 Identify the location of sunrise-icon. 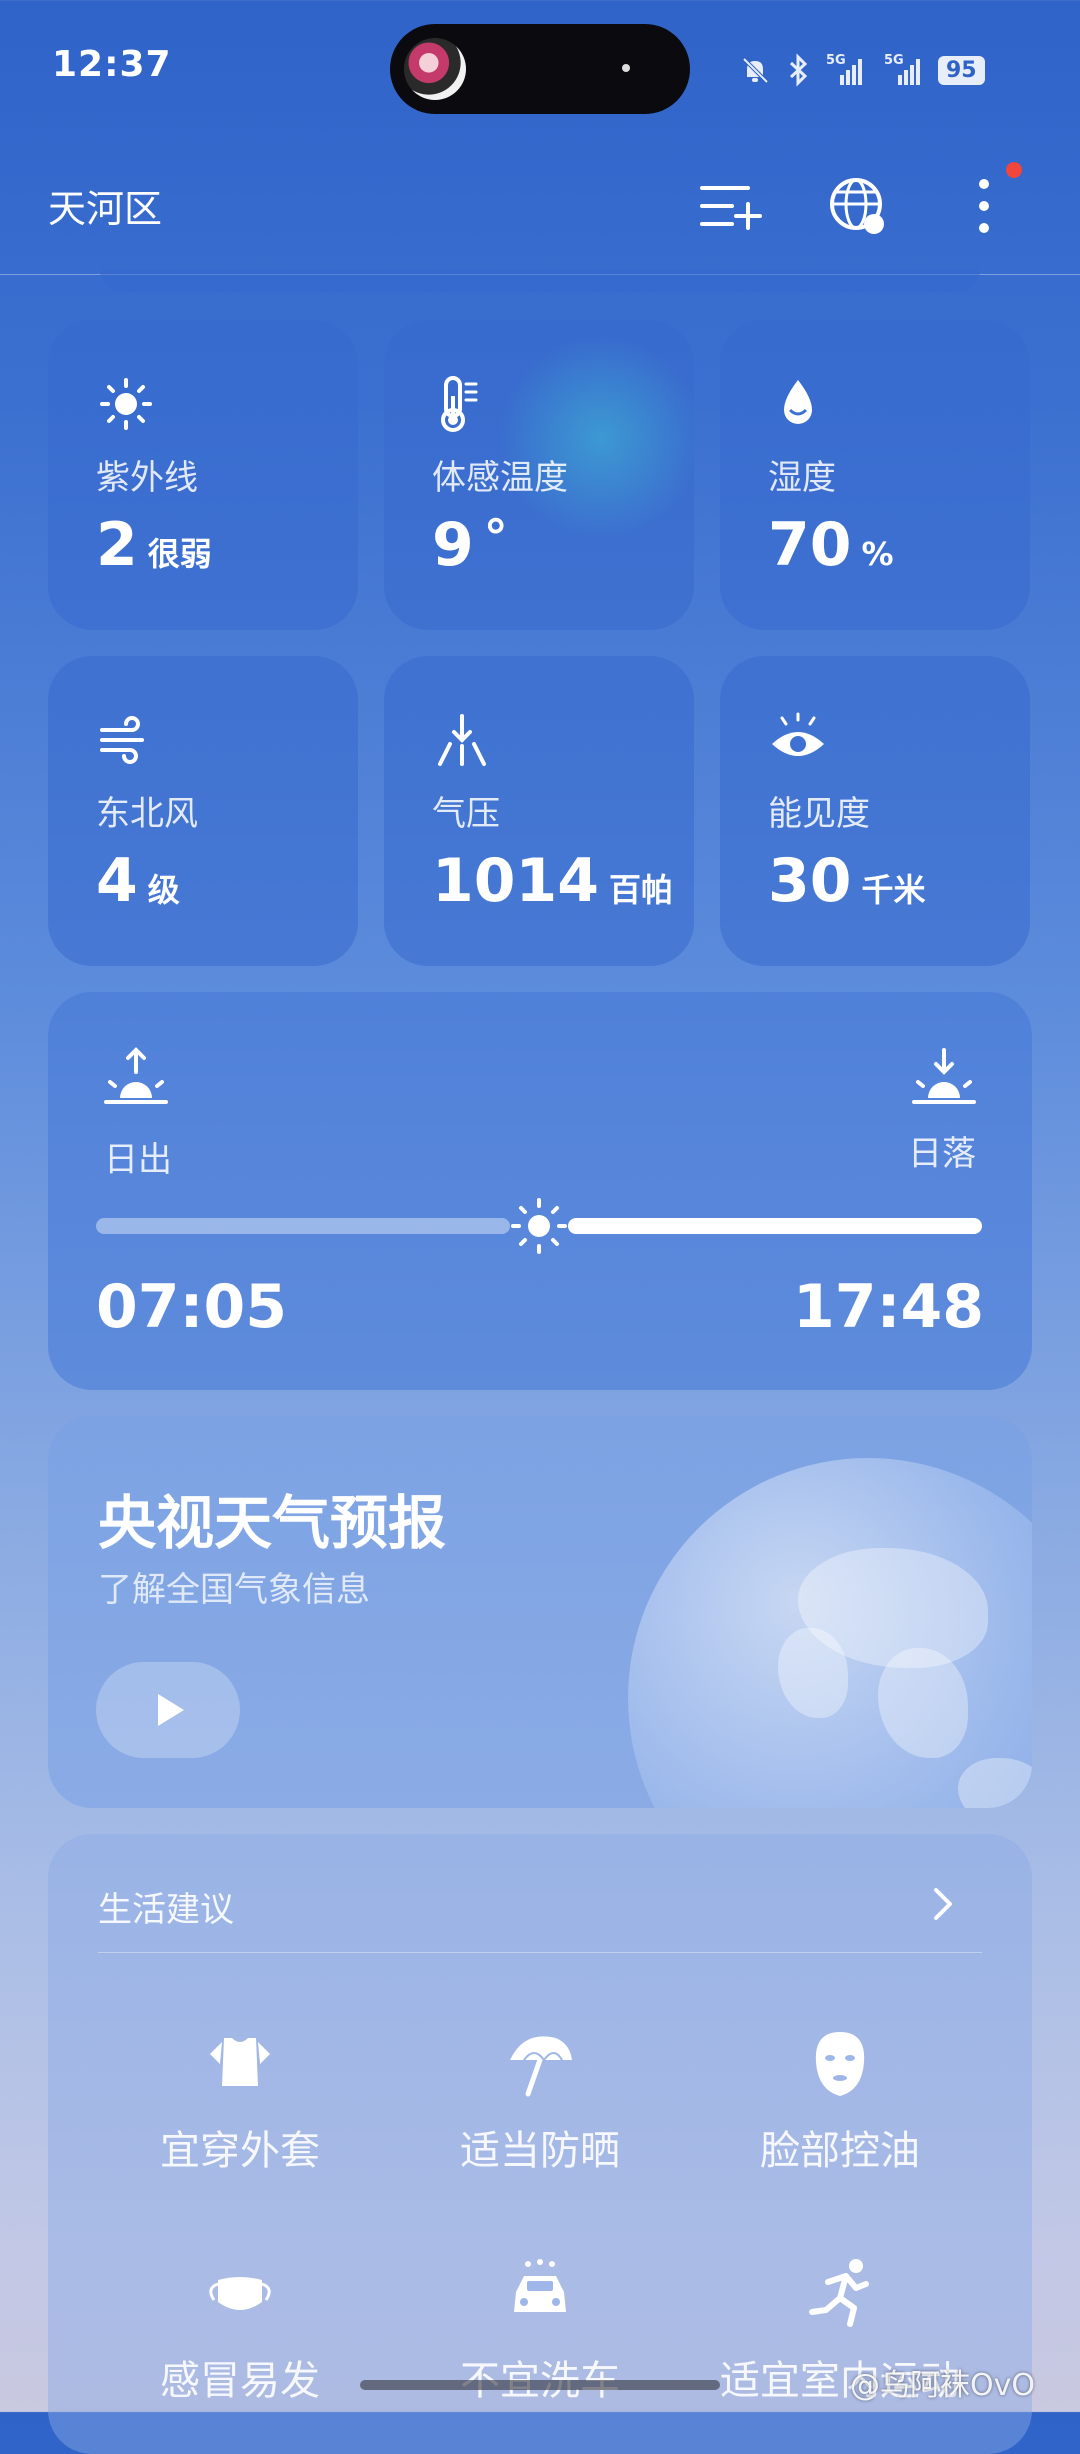
(136, 1075).